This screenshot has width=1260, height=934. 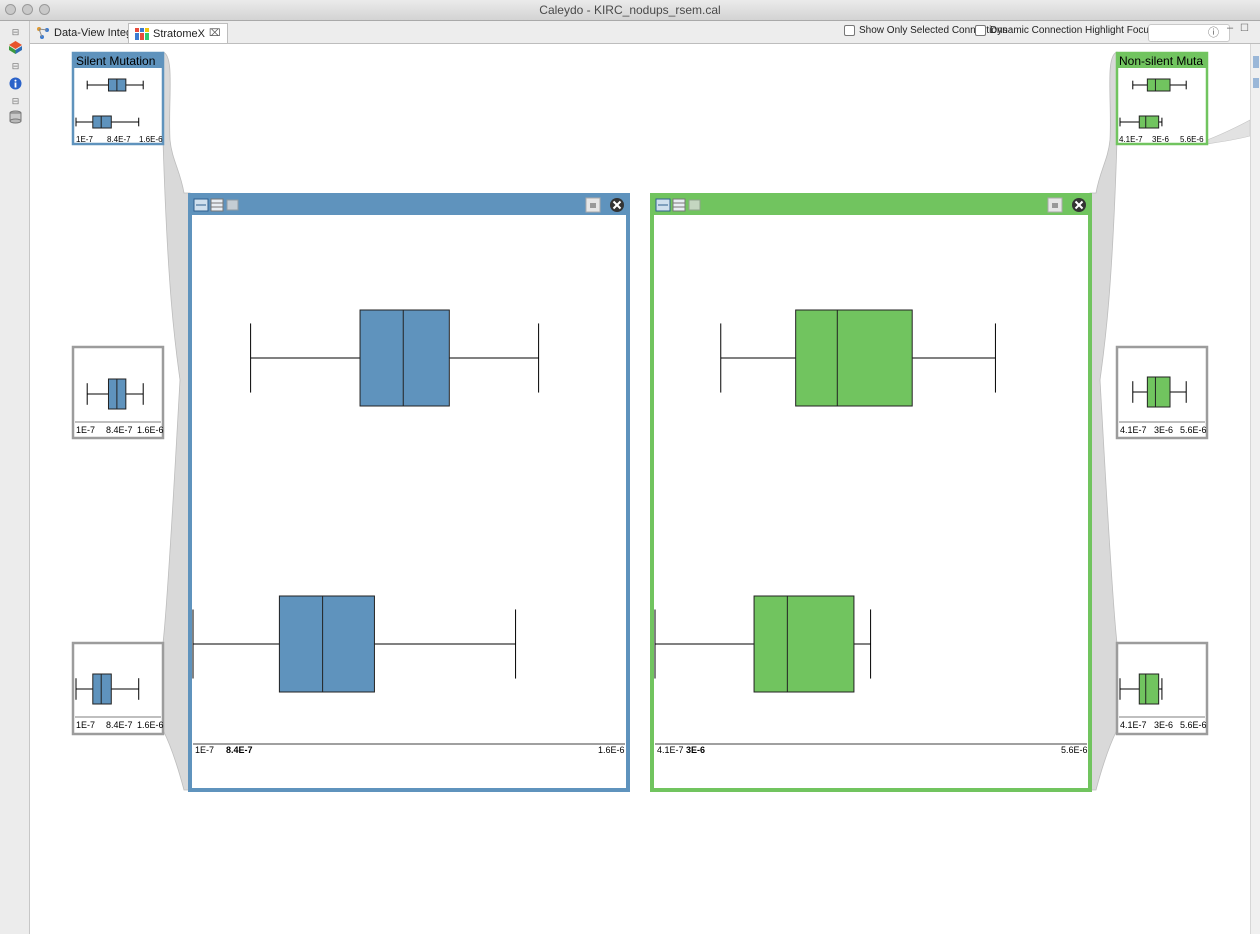 I want to click on column-header: Silent Mutation, so click(x=115, y=61).